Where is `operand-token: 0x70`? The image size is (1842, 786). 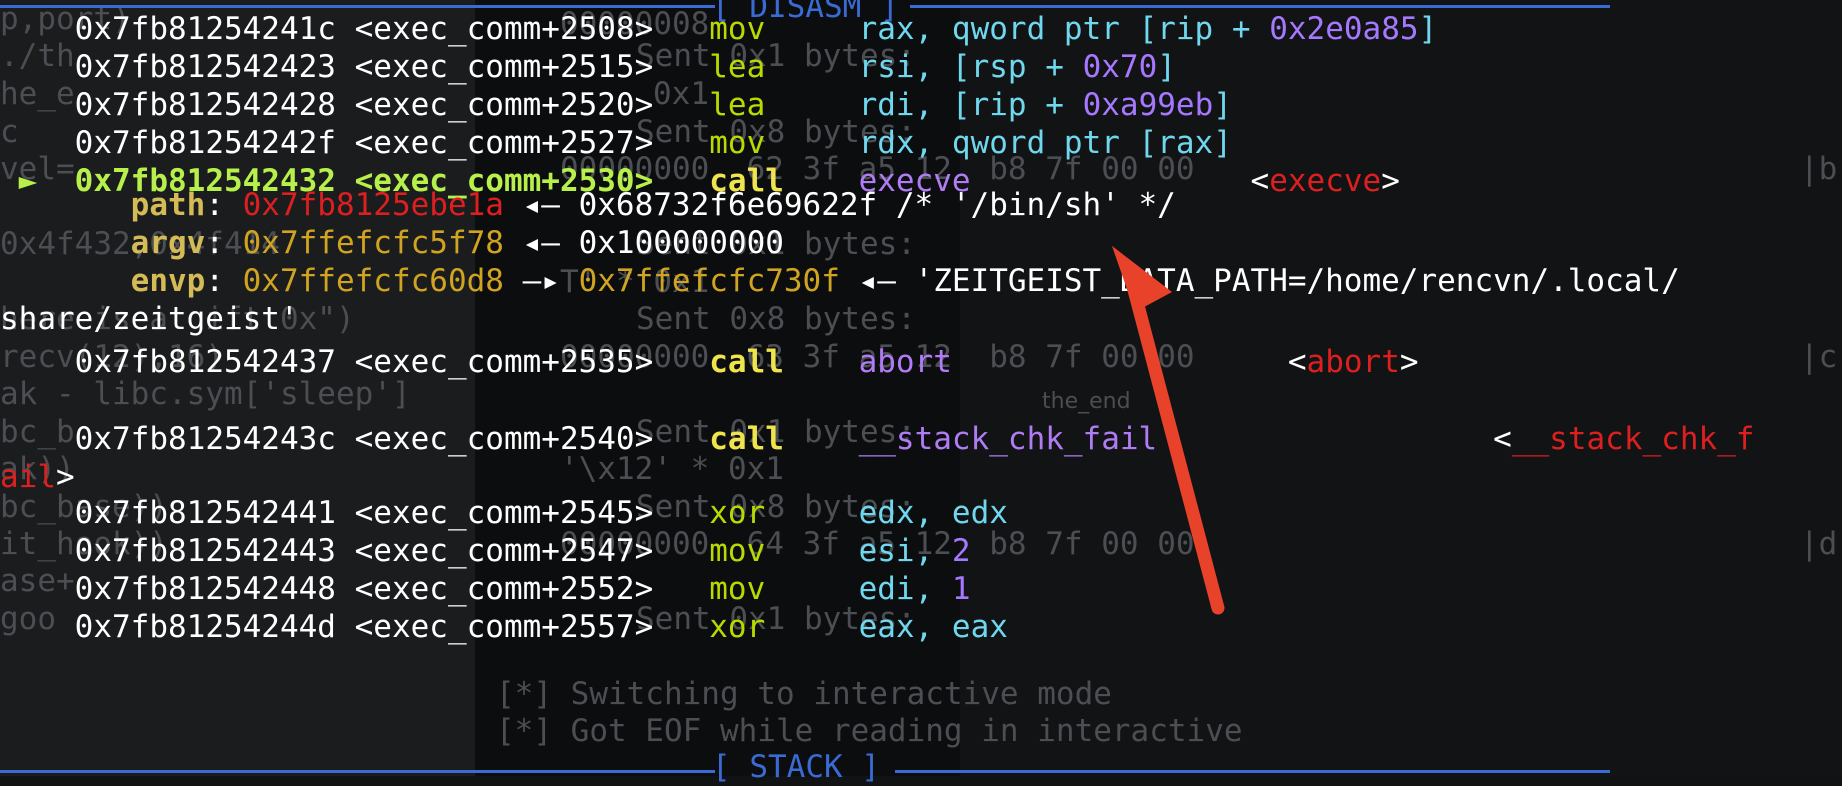 operand-token: 0x70 is located at coordinates (1120, 67).